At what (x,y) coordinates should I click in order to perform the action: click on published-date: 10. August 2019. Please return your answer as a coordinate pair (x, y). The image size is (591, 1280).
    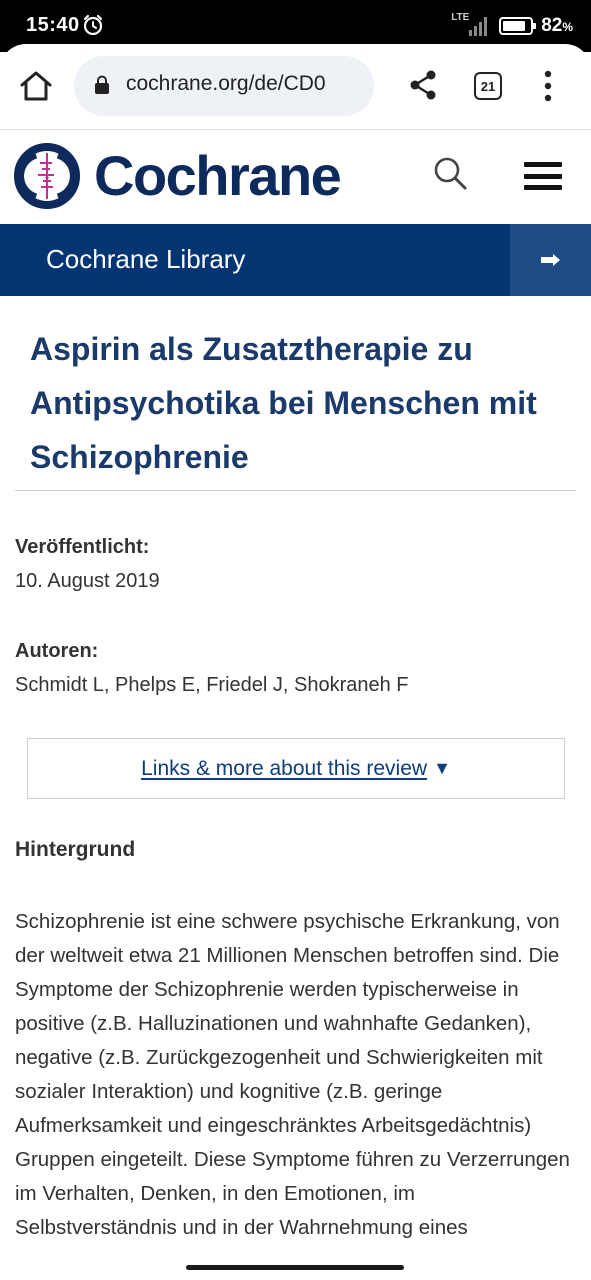
    Looking at the image, I should click on (87, 581).